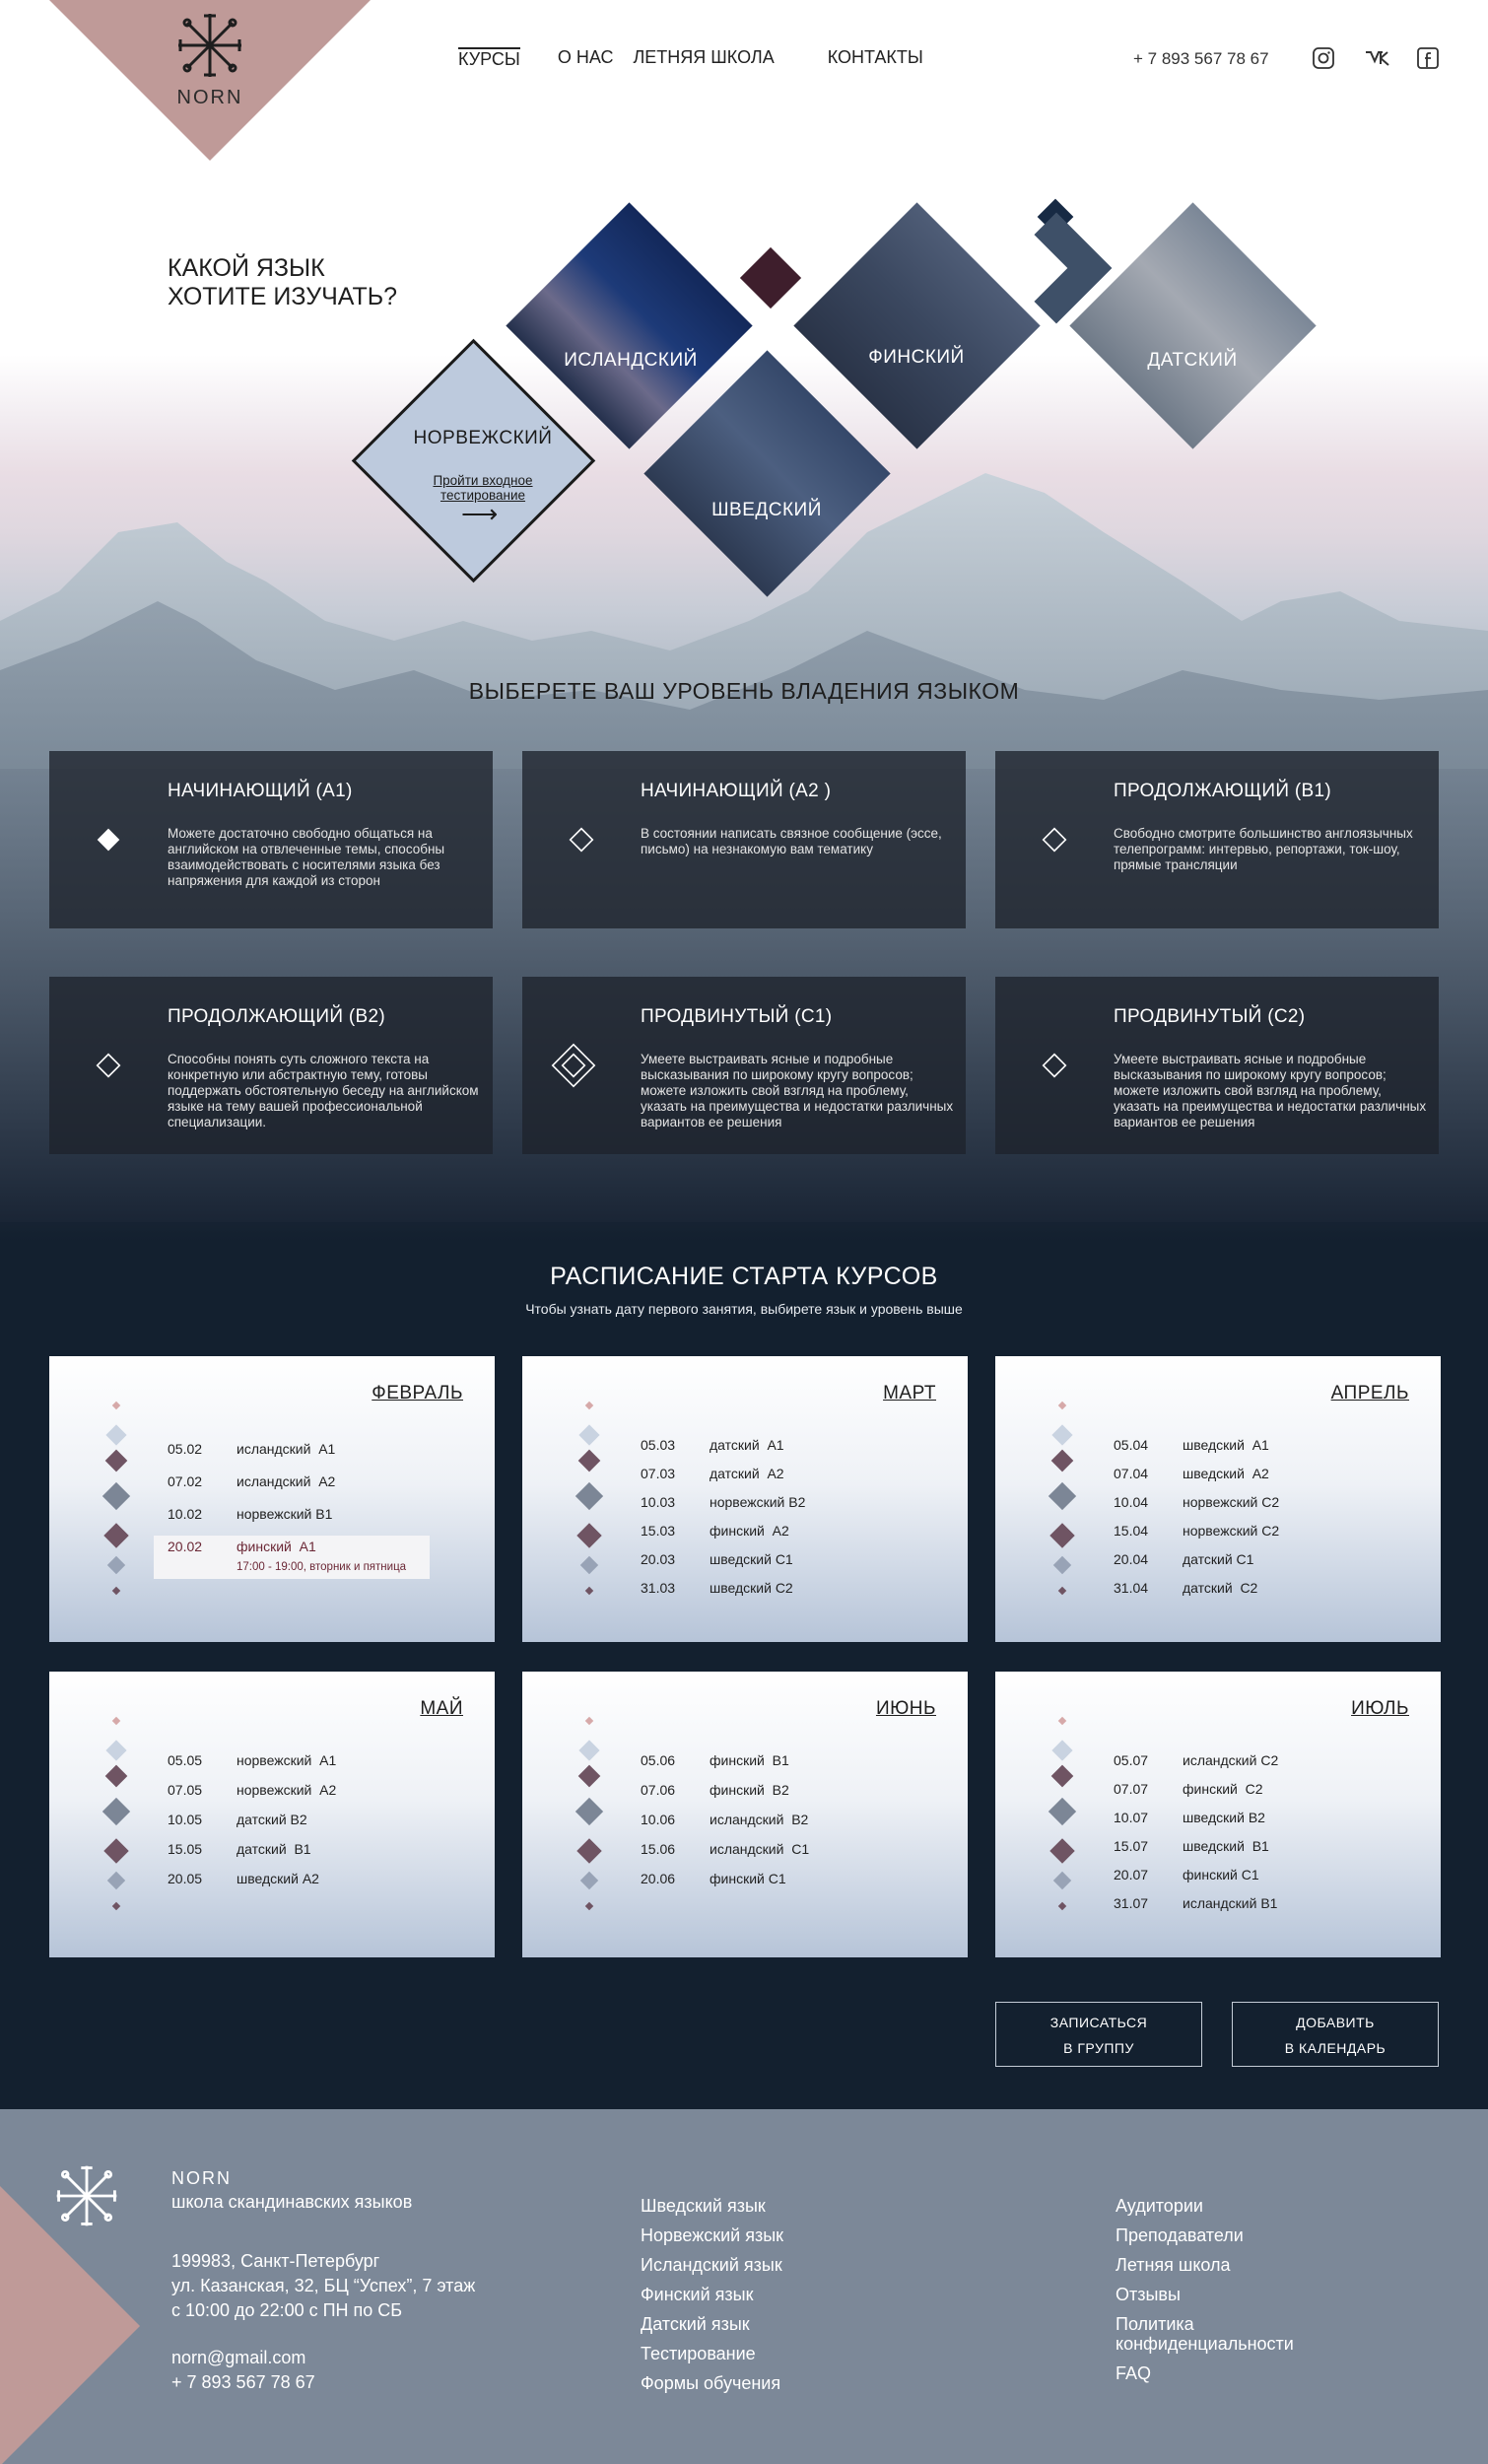  What do you see at coordinates (1192, 1473) in the screenshot?
I see `schedule-row: 07.04 шведский А2` at bounding box center [1192, 1473].